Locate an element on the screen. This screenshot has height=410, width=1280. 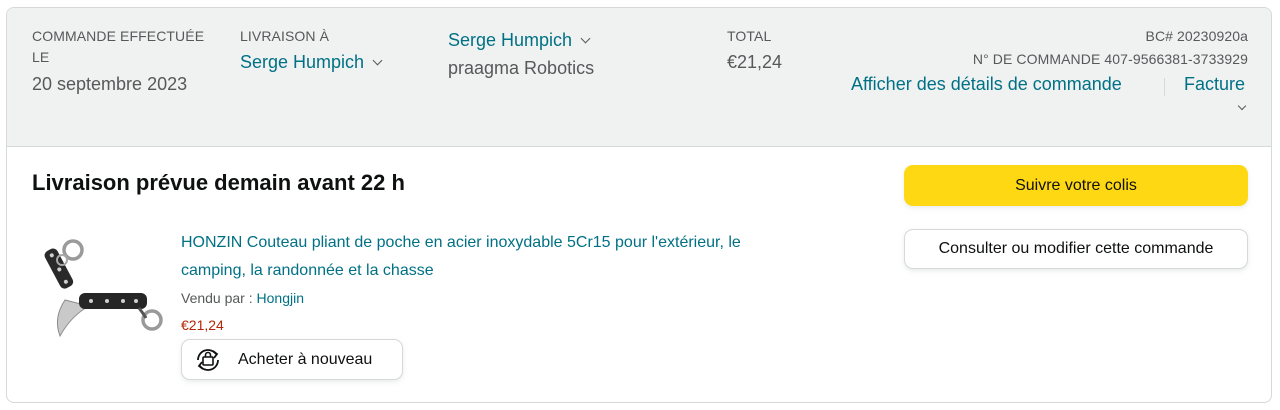
ship-to-label: LIVRAISON À is located at coordinates (285, 36).